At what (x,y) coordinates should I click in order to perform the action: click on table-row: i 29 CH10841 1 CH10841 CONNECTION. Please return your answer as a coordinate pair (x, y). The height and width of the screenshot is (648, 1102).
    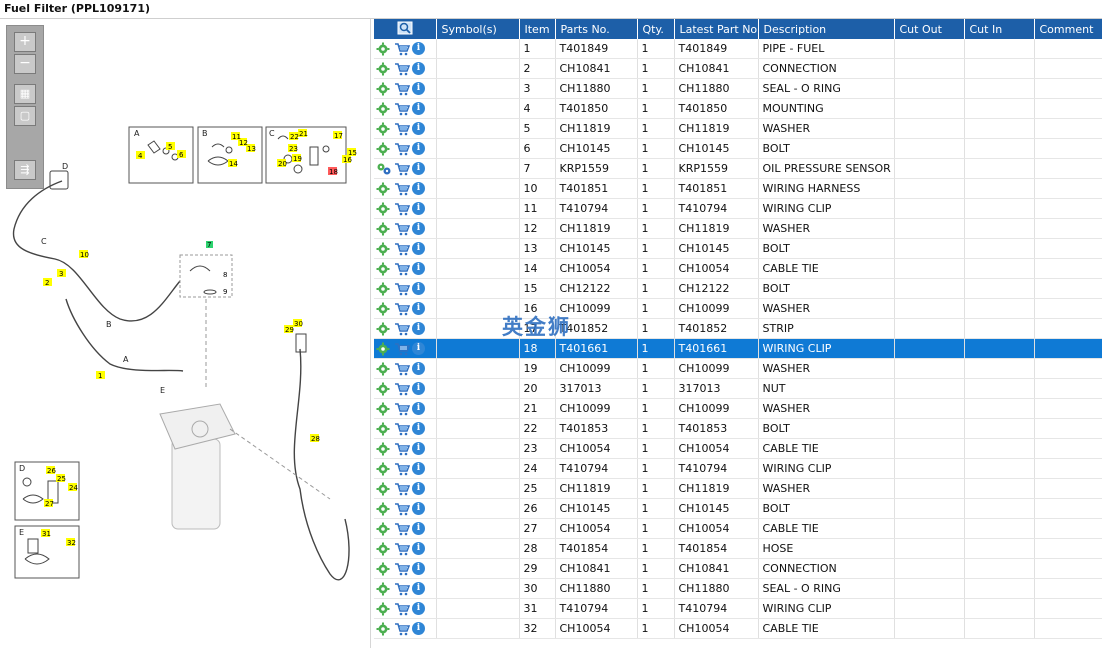
    Looking at the image, I should click on (738, 568).